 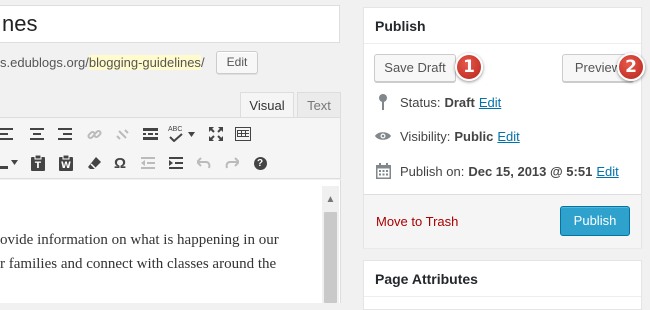 What do you see at coordinates (176, 163) in the screenshot?
I see `indent-icon` at bounding box center [176, 163].